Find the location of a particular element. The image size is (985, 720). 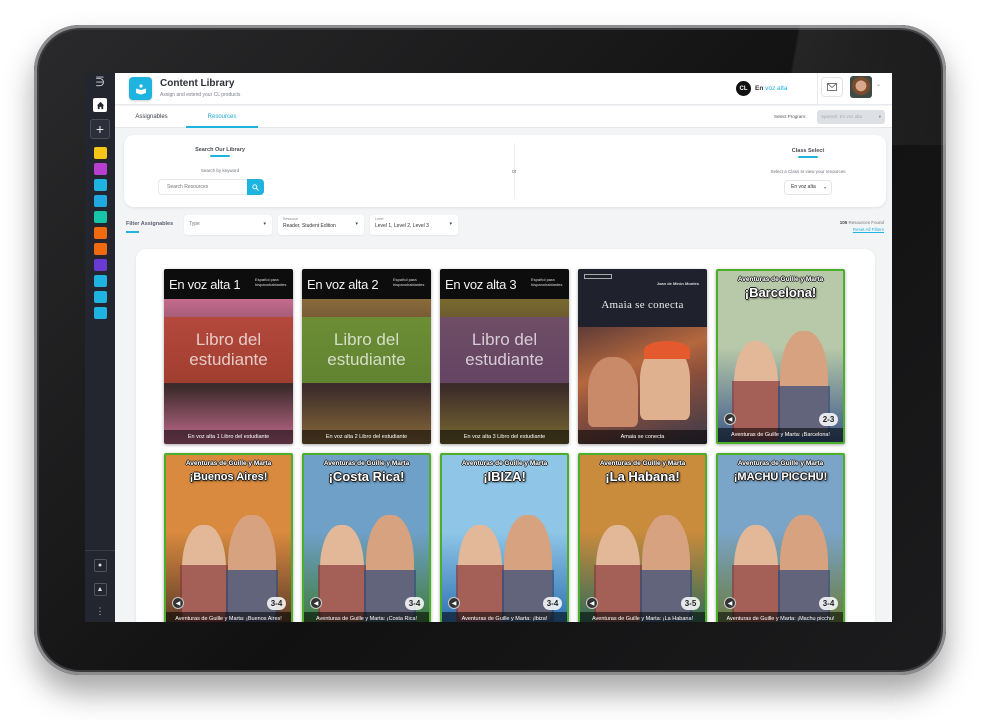

mail-icon is located at coordinates (832, 87).